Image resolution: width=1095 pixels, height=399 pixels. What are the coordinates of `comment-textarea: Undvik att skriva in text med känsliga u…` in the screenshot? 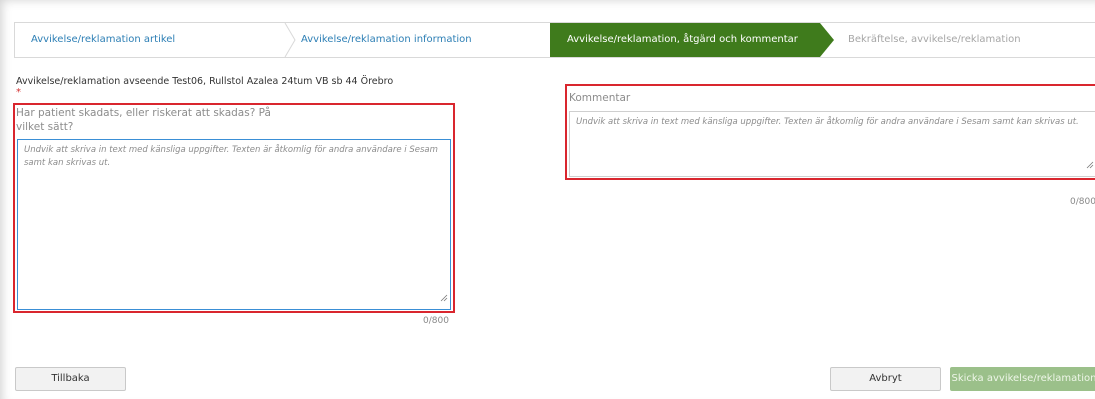 It's located at (832, 144).